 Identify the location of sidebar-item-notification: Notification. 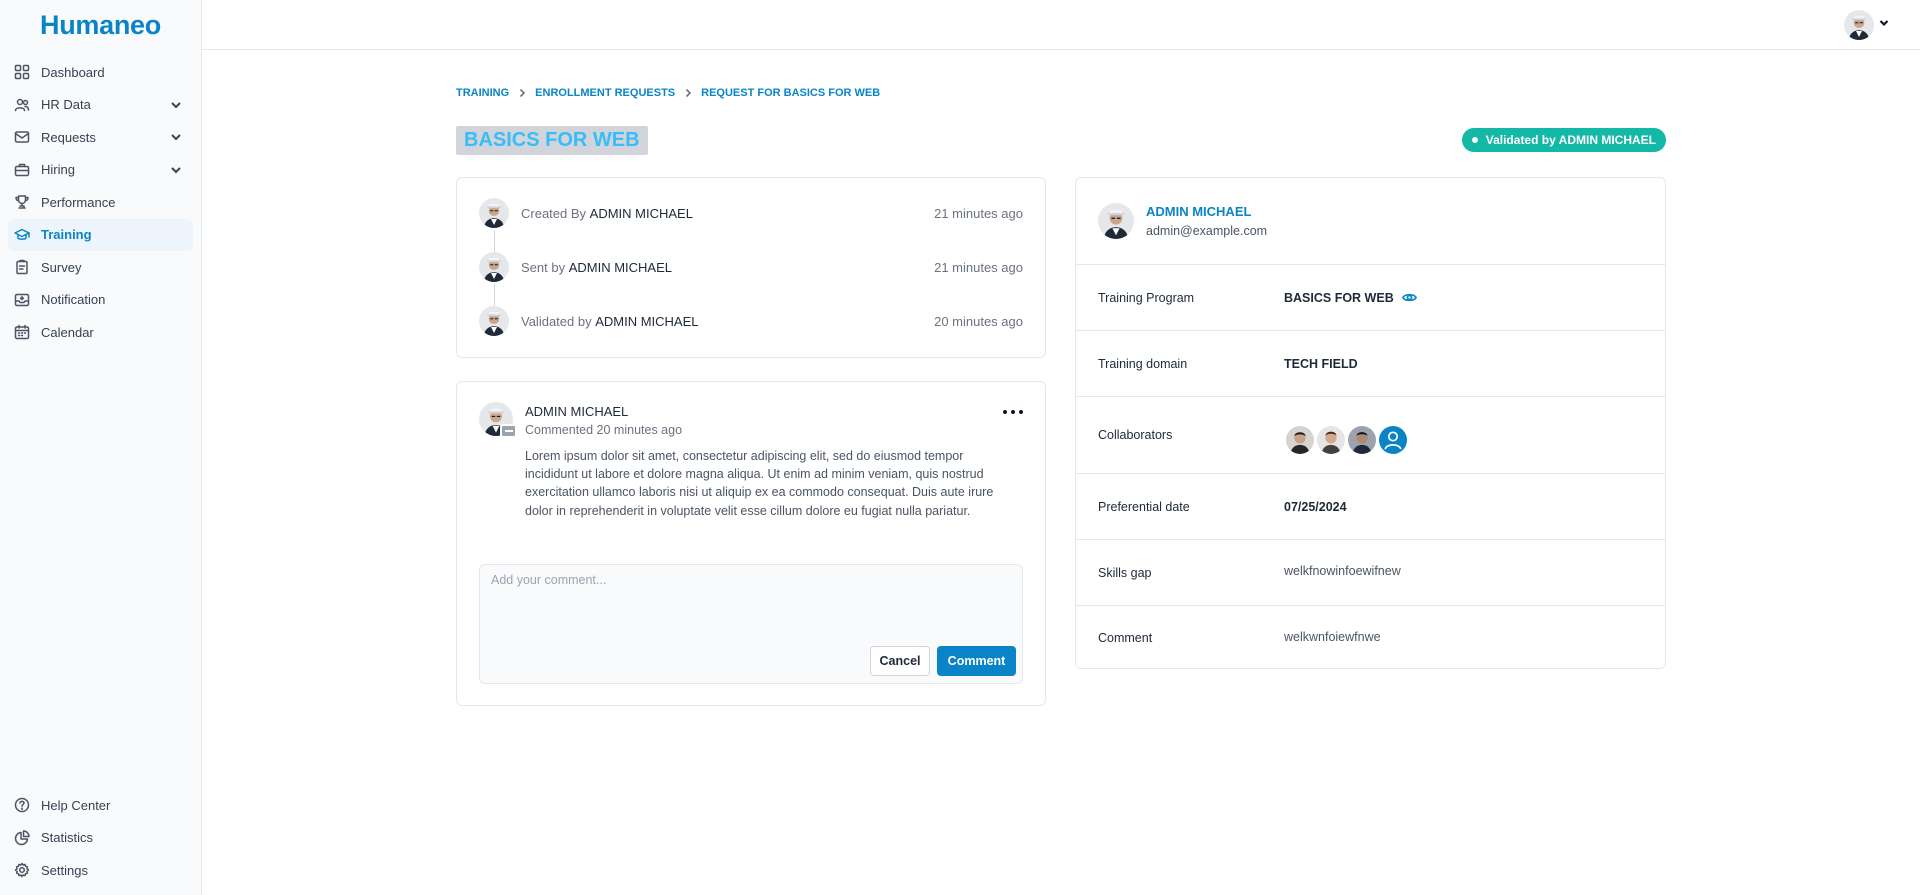
(100, 300).